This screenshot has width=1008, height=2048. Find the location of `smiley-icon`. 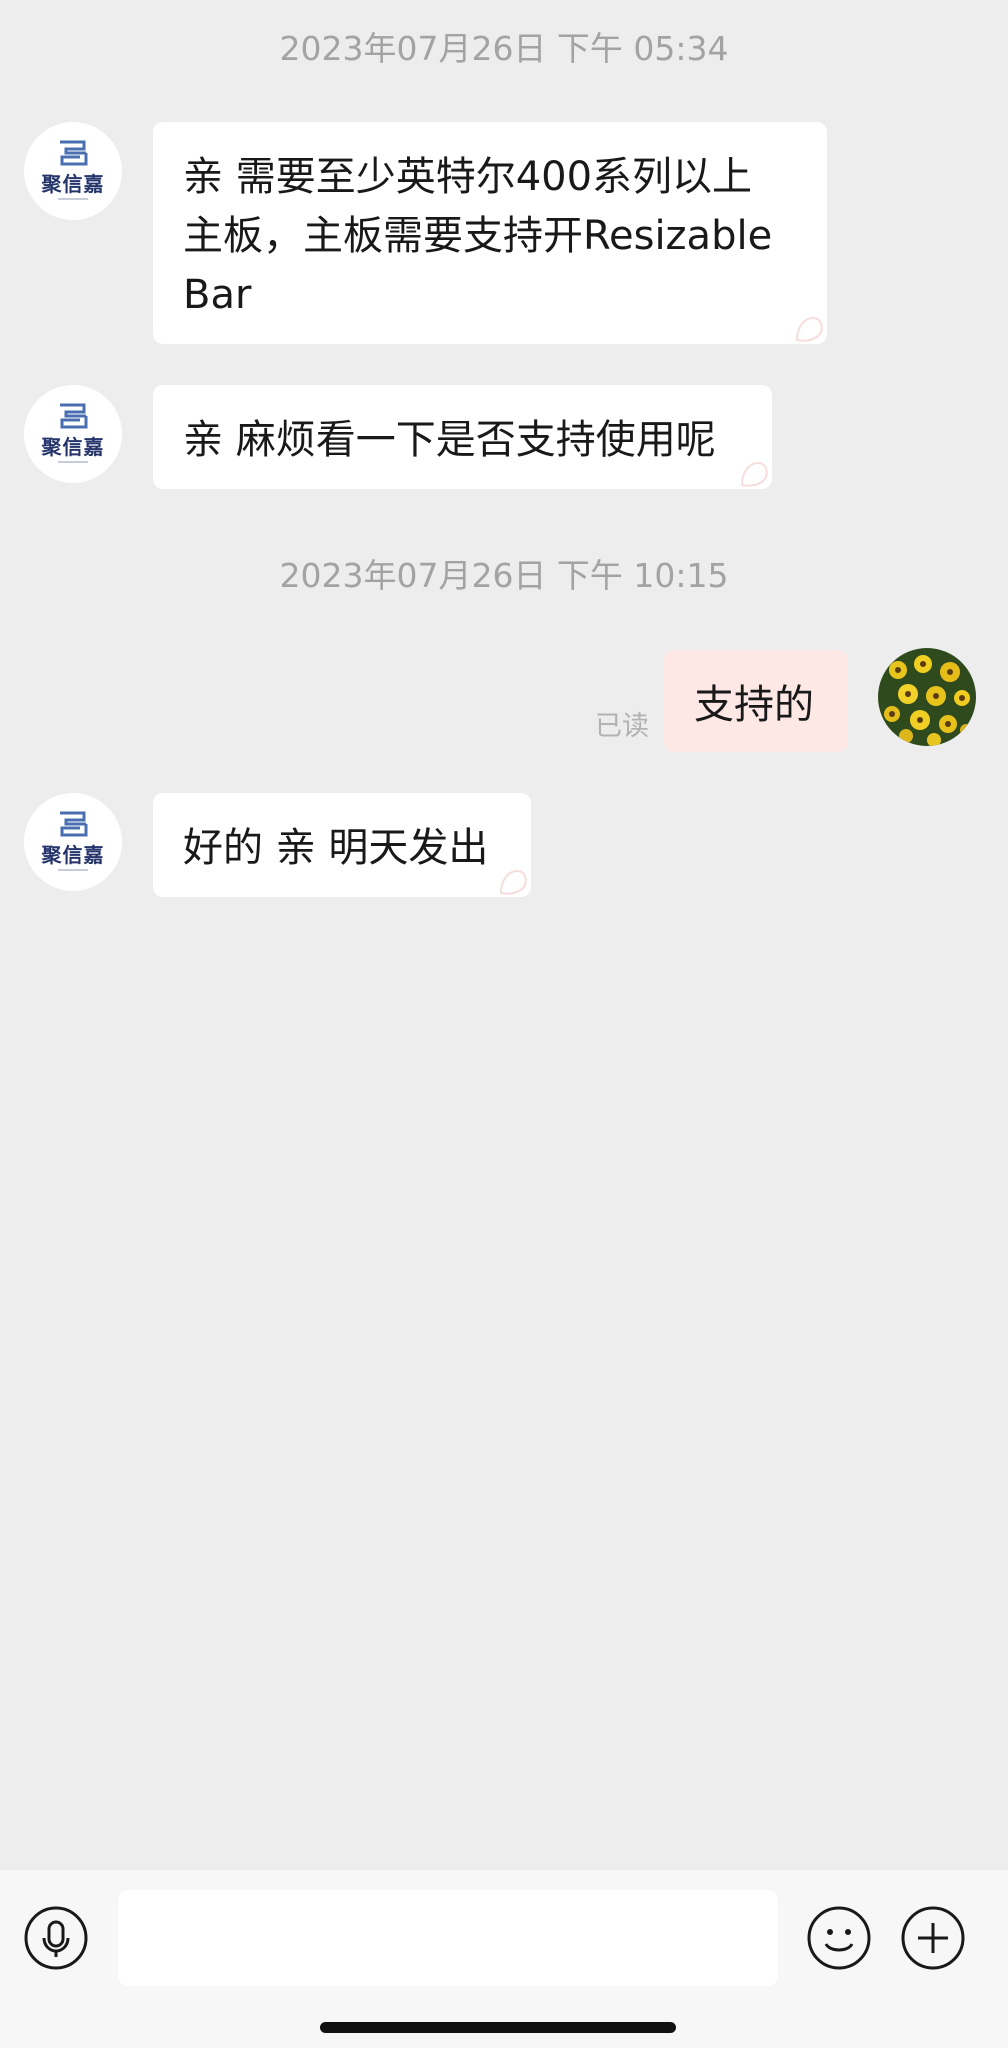

smiley-icon is located at coordinates (839, 1938).